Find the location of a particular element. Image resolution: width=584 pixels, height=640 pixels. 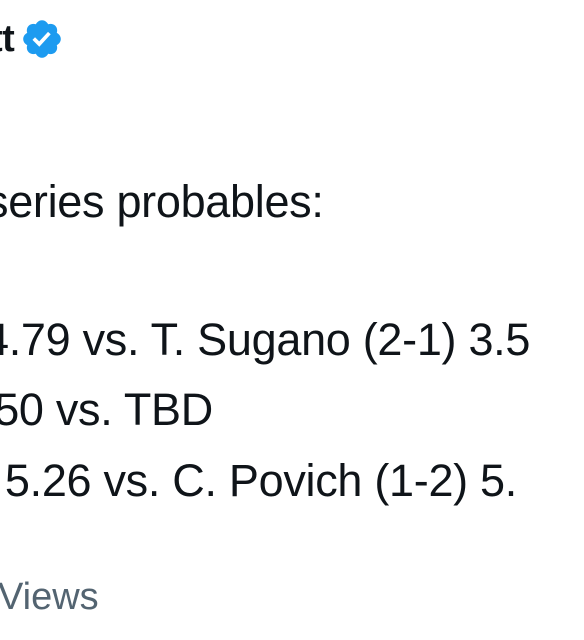

views-label: Views is located at coordinates (49, 597).